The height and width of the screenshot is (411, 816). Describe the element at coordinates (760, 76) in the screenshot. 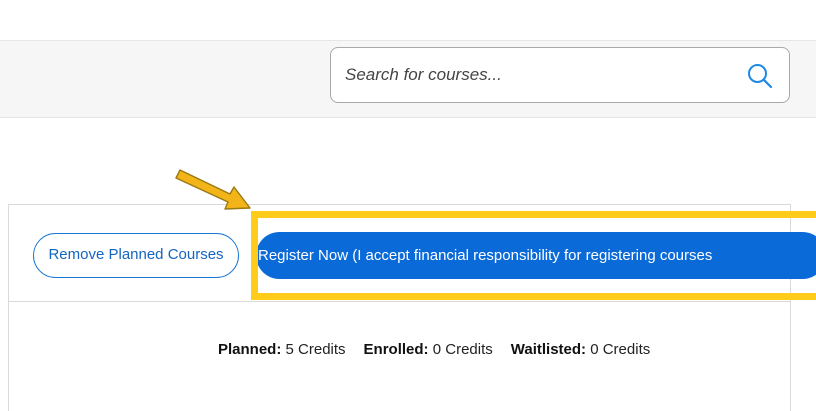

I see `search-icon` at that location.